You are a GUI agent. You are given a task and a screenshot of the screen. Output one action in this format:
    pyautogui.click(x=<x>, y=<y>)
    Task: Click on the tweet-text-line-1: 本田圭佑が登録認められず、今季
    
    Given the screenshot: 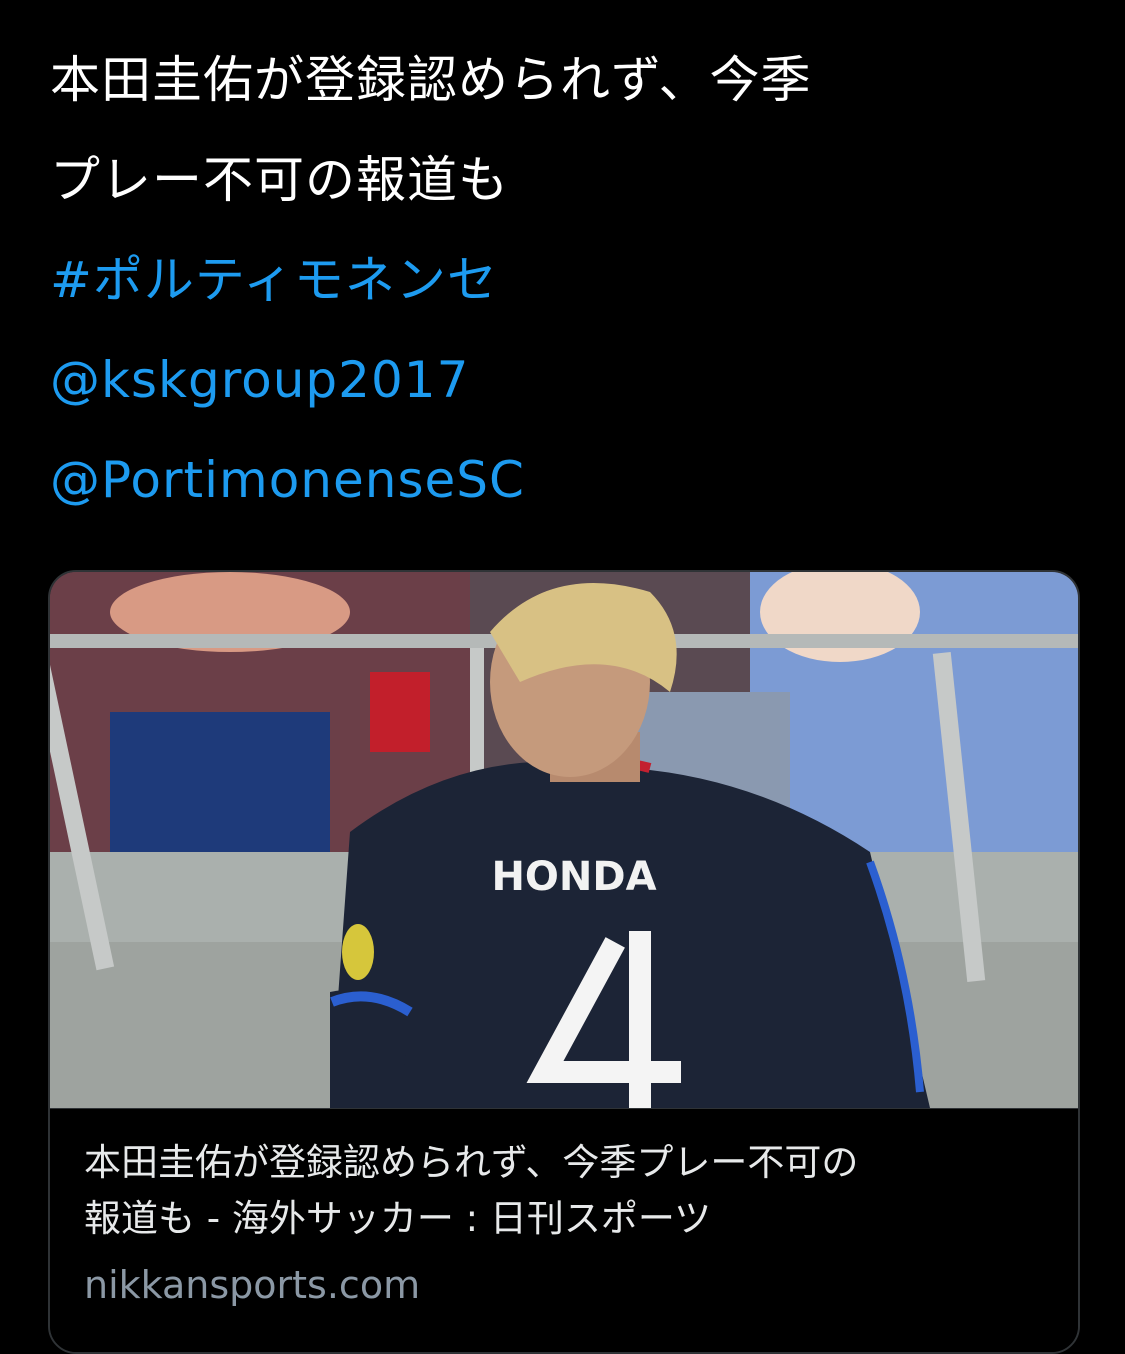 What is the action you would take?
    pyautogui.click(x=431, y=80)
    